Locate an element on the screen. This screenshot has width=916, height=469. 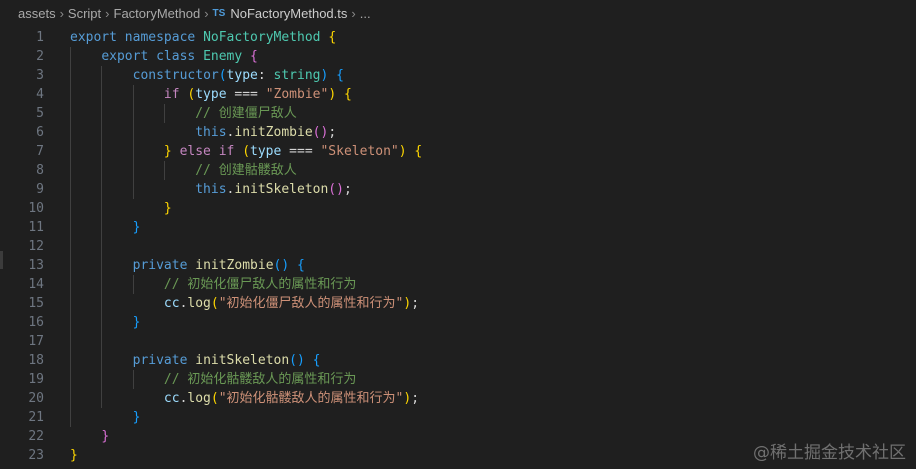
line-number: 20 is located at coordinates (36, 398).